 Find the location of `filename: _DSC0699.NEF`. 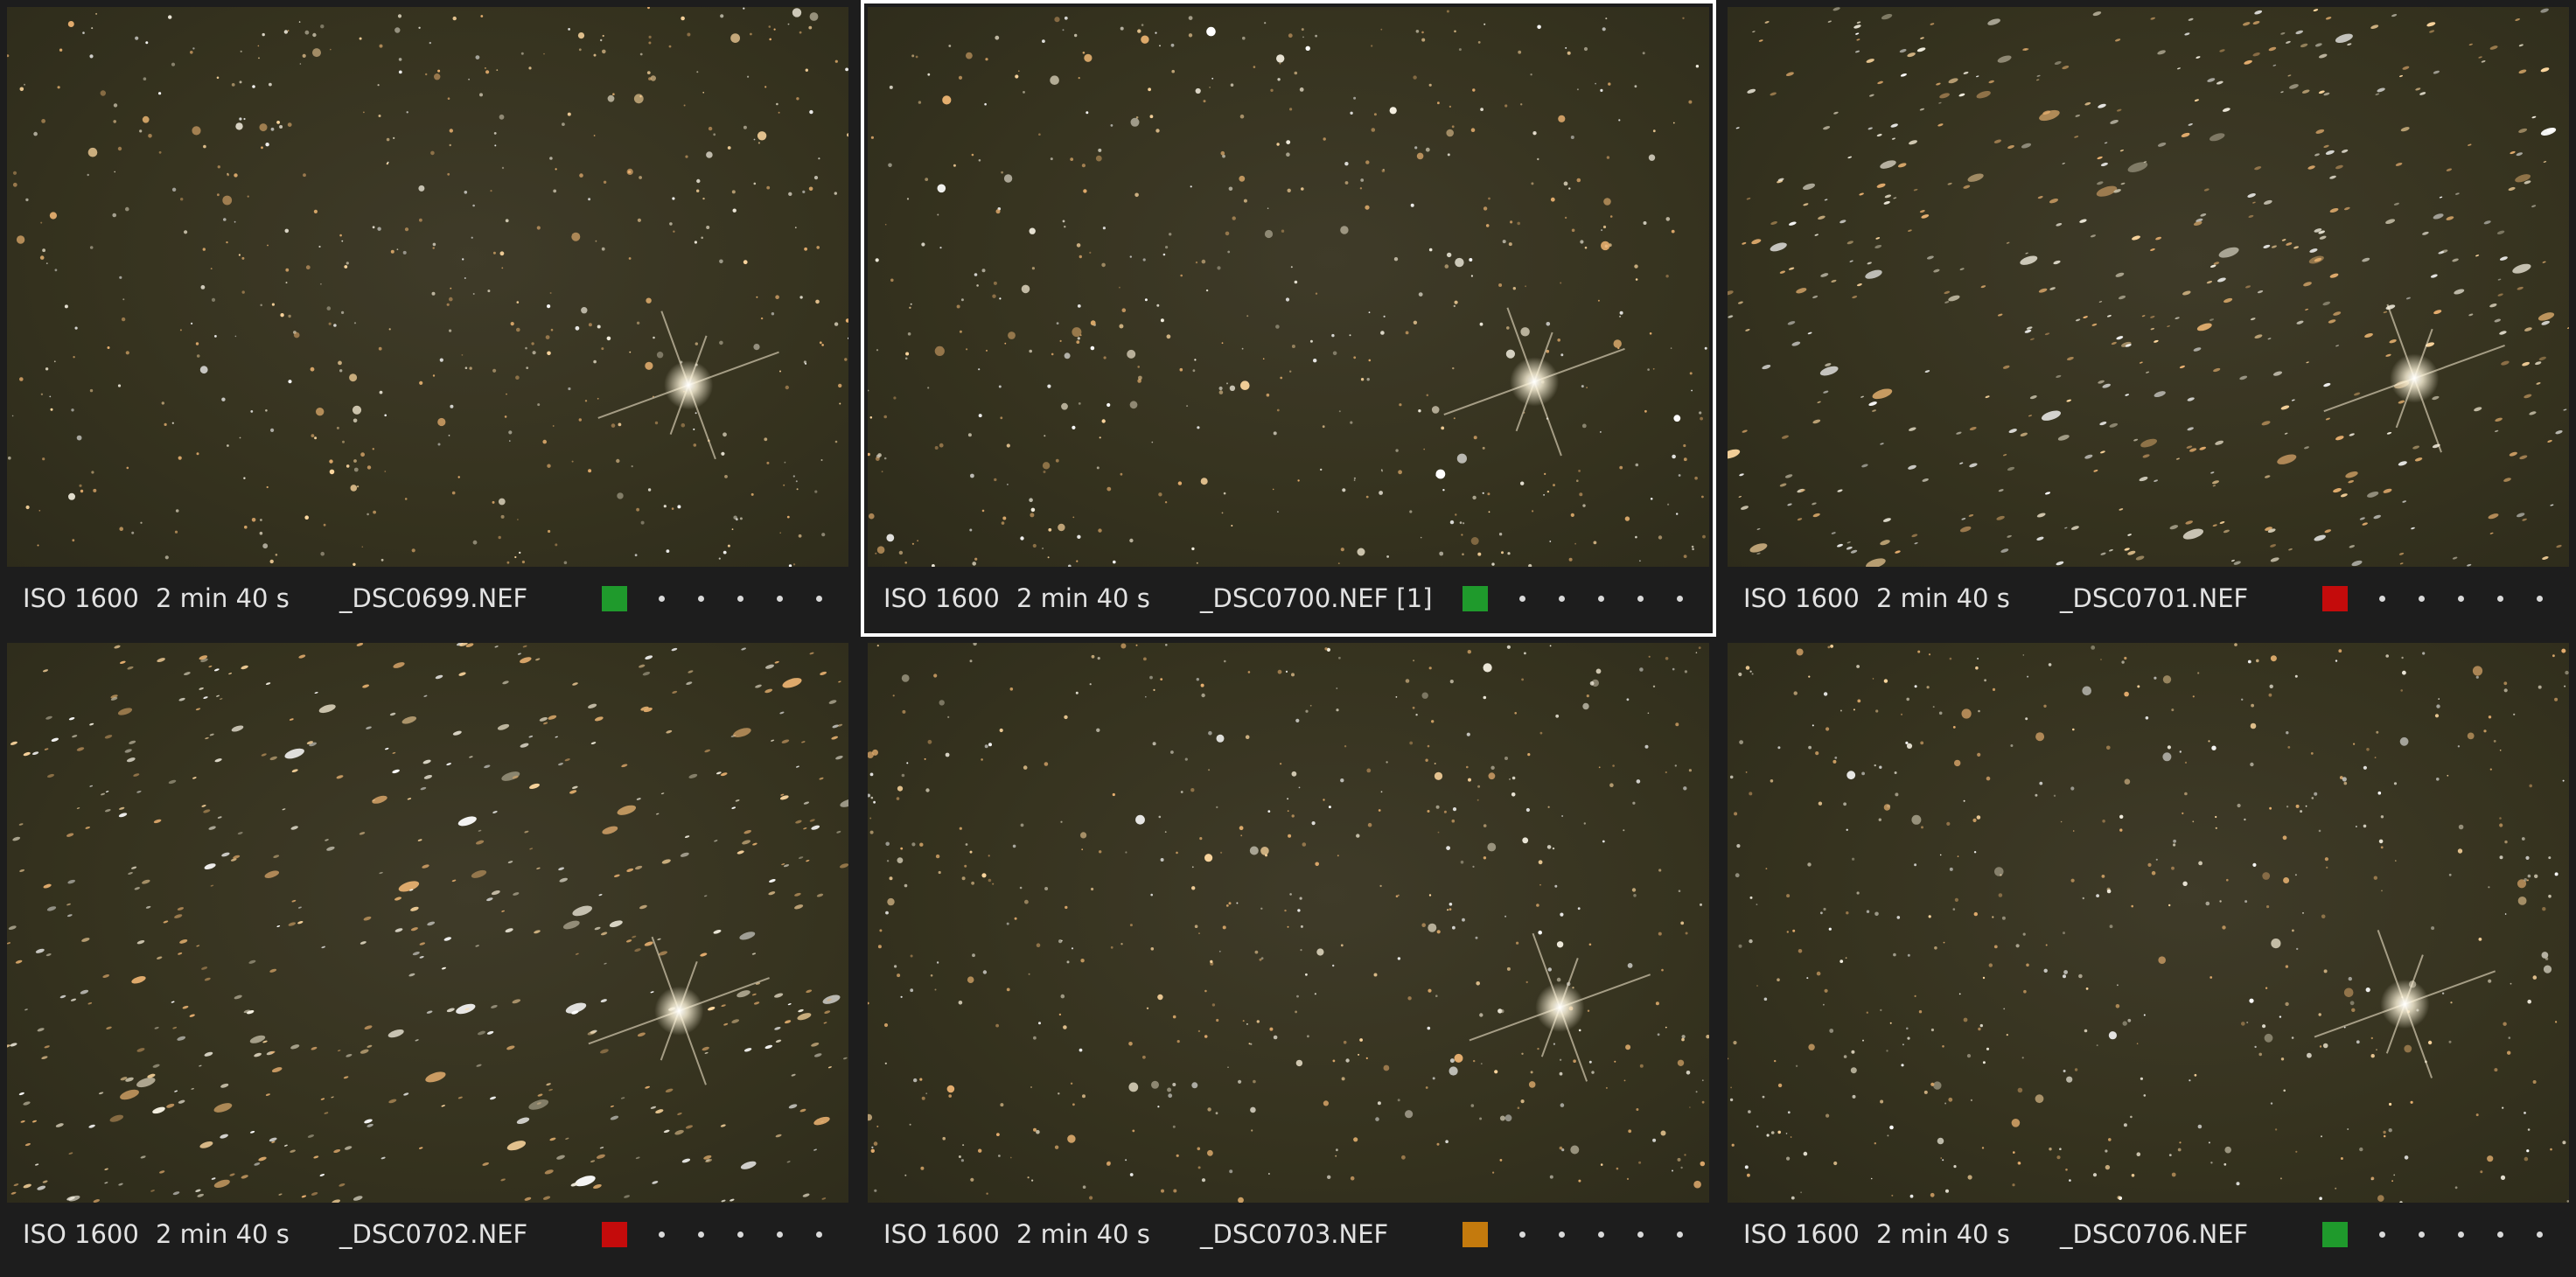

filename: _DSC0699.NEF is located at coordinates (433, 598).